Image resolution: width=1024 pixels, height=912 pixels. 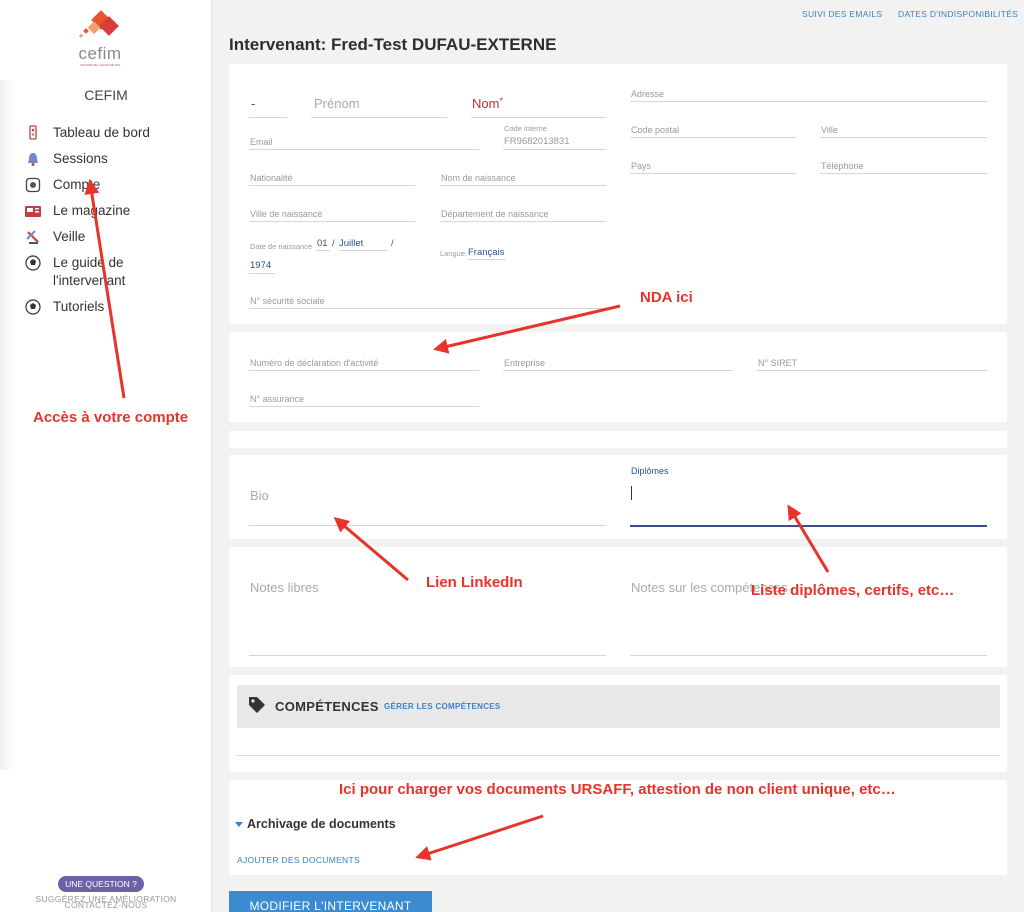 I want to click on birth-name-field: Nom de naissance, so click(x=523, y=178).